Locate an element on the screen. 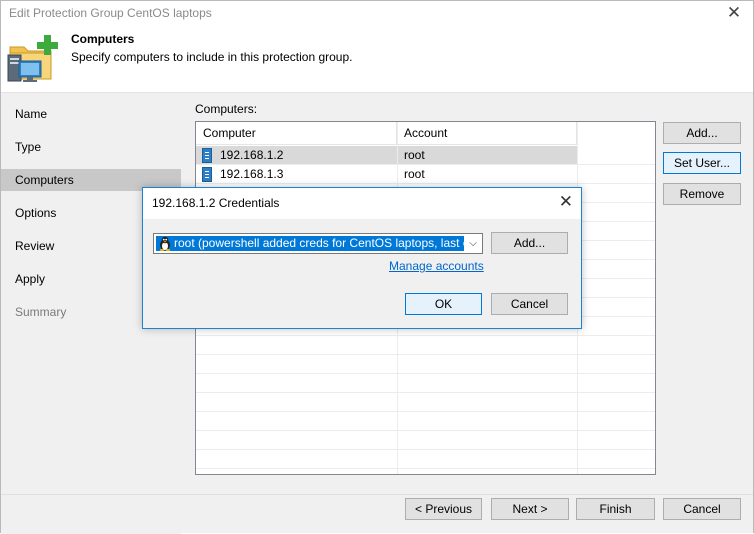 The image size is (754, 534). next-button: Next > is located at coordinates (530, 509).